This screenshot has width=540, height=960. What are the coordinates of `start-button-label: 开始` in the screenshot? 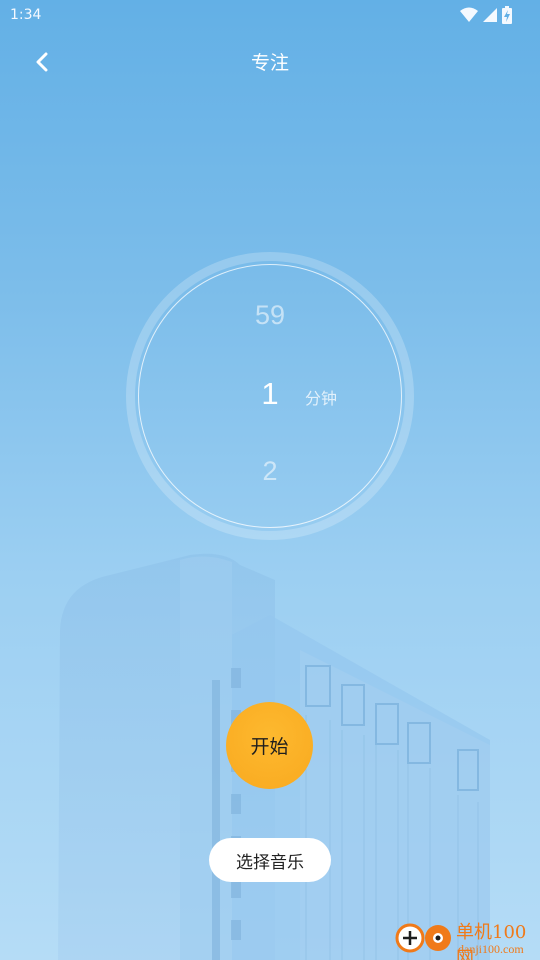 It's located at (269, 747).